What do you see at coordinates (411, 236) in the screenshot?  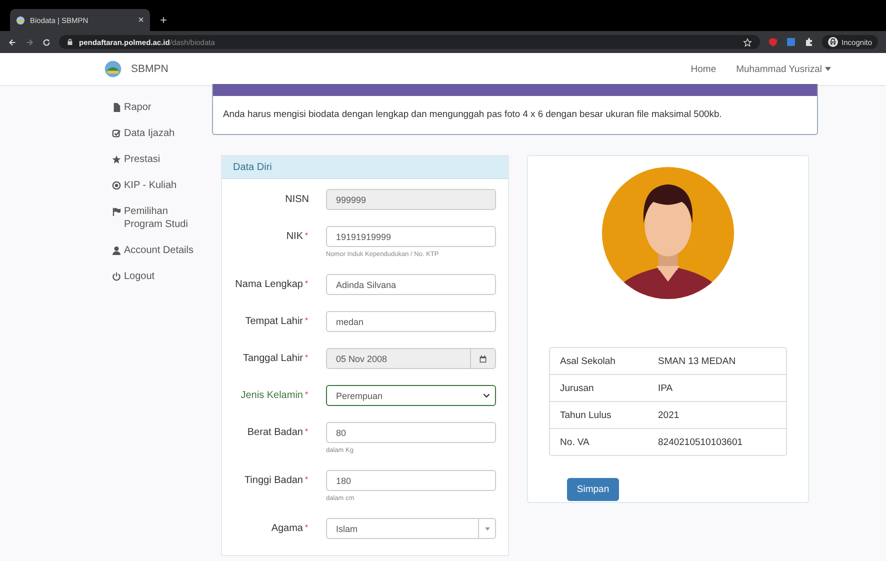 I see `input-field: 19191919999` at bounding box center [411, 236].